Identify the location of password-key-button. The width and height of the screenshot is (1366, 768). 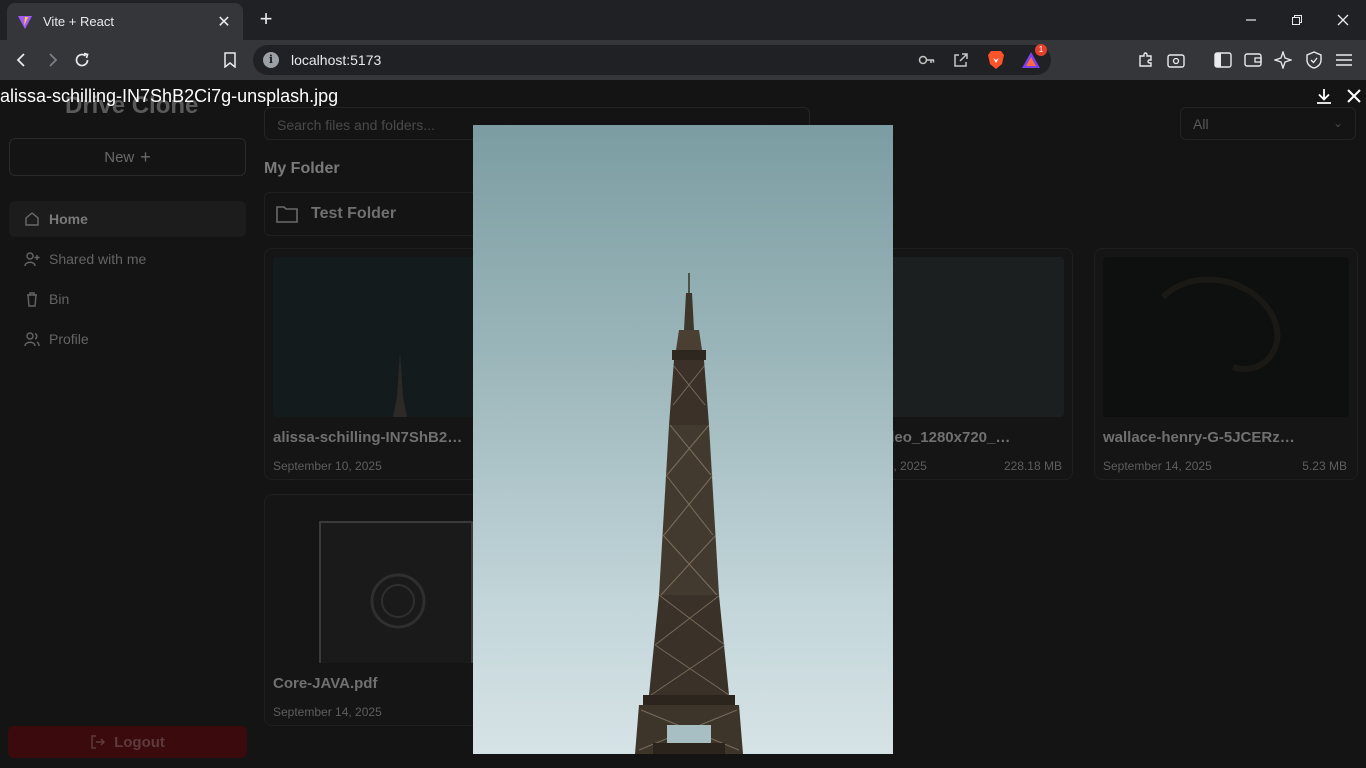
(927, 60).